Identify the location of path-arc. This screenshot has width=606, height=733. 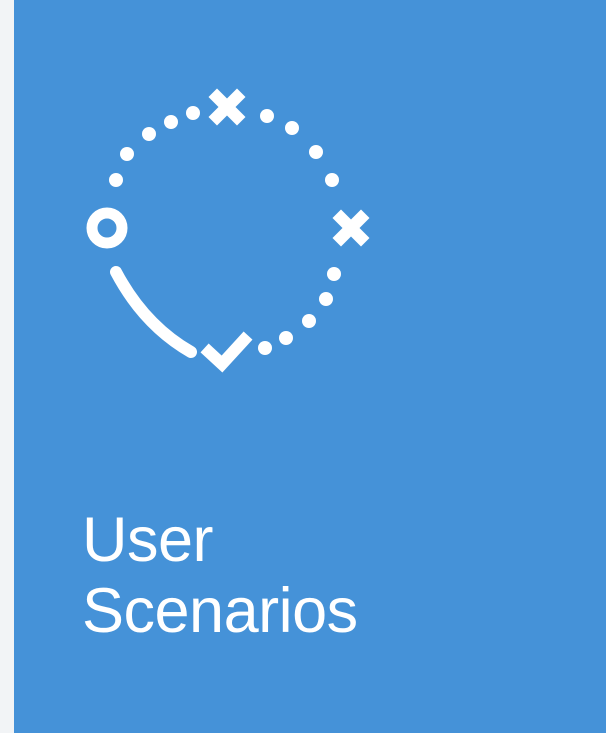
(153, 312).